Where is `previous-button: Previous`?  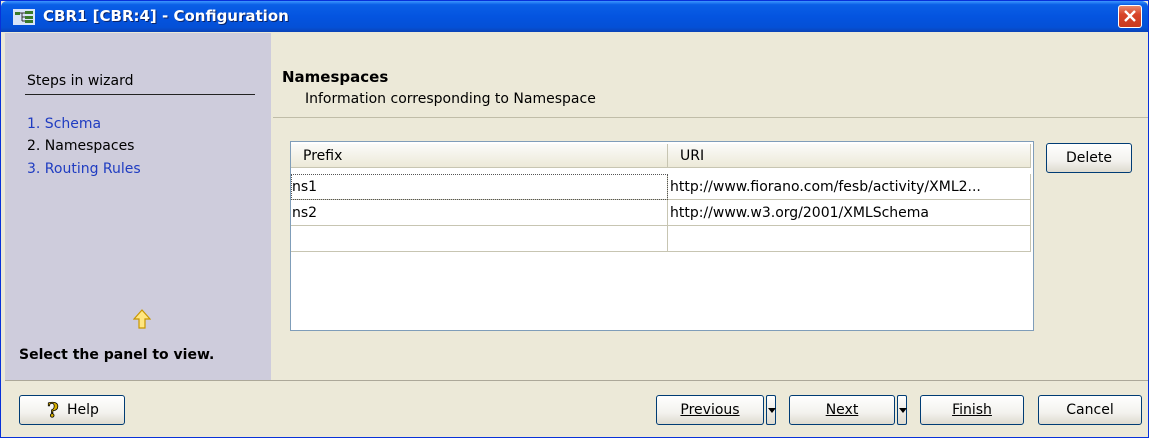
previous-button: Previous is located at coordinates (710, 410).